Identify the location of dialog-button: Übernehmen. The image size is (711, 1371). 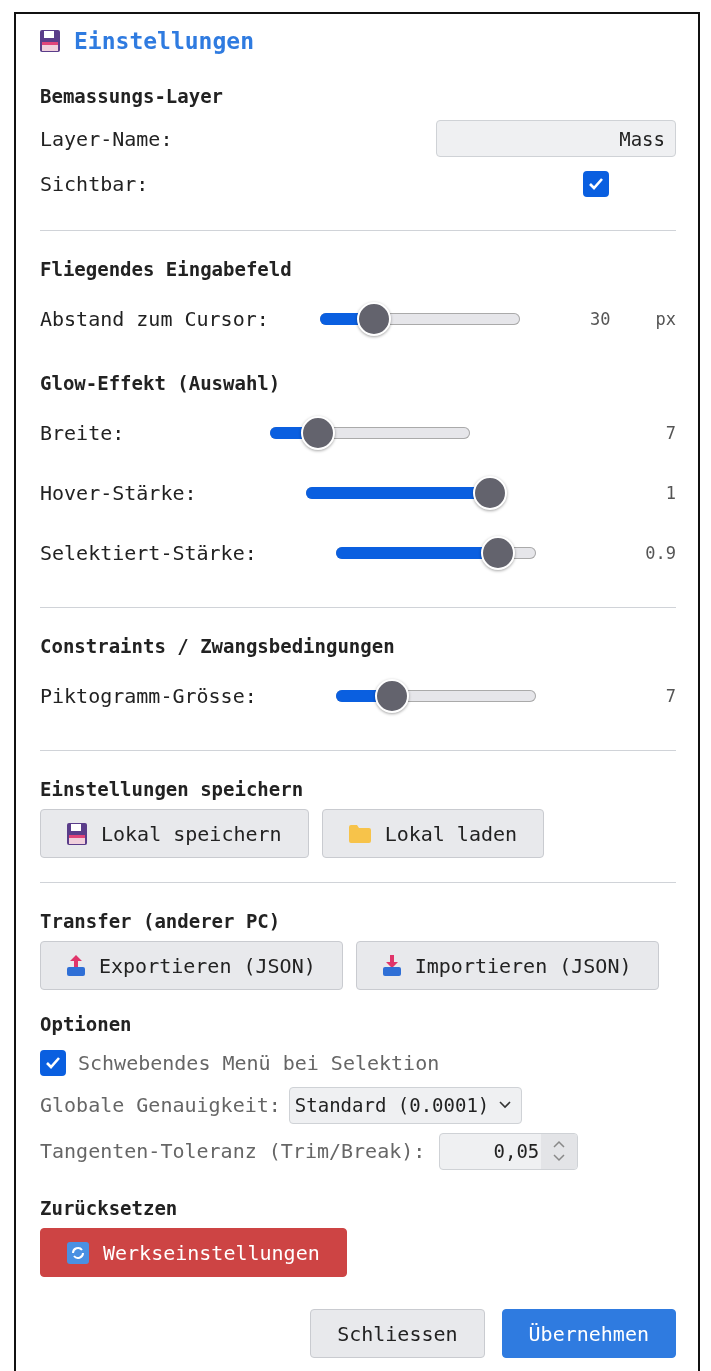
(588, 1333).